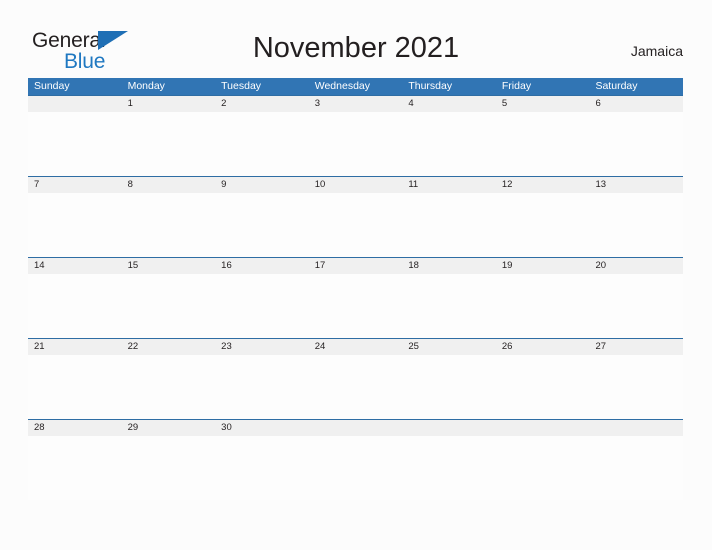 This screenshot has height=550, width=712. I want to click on weekday-header-saturday: Saturday, so click(616, 86).